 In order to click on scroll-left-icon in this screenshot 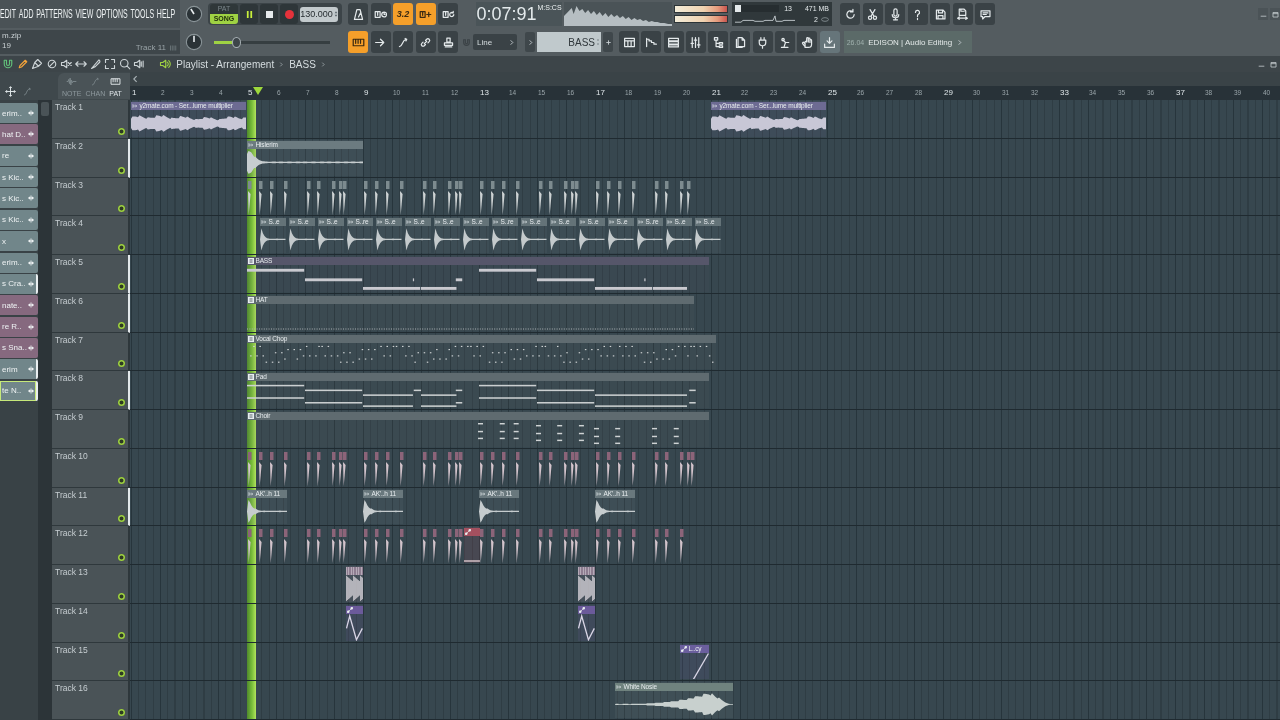, I will do `click(135, 79)`.